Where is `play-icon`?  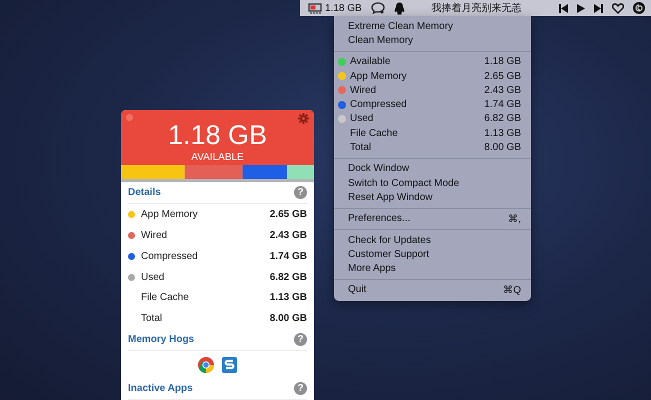
play-icon is located at coordinates (581, 8).